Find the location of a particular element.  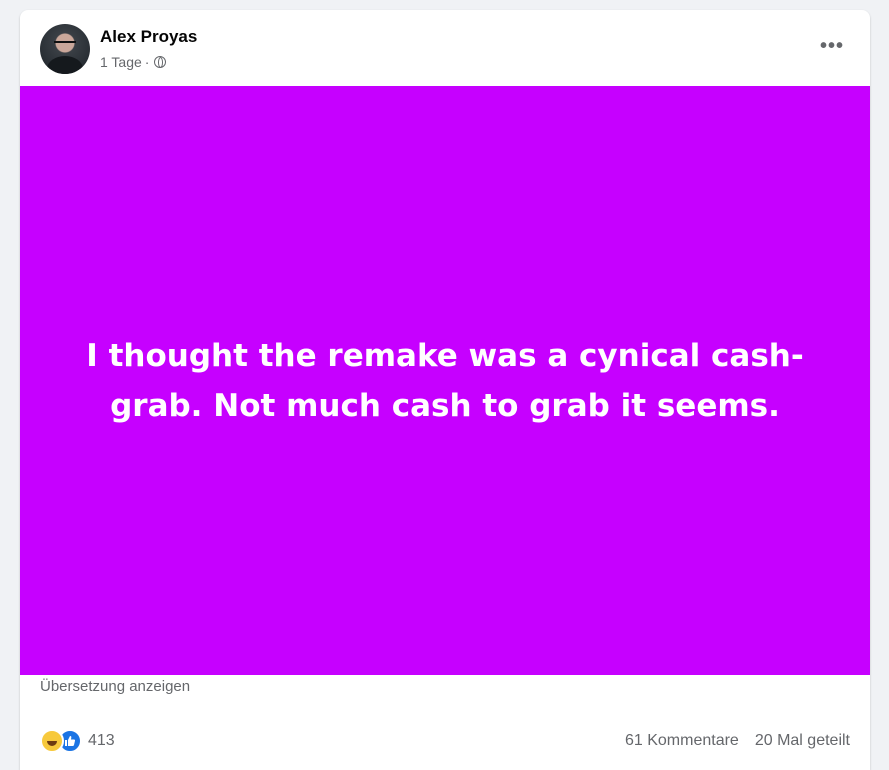

avatar-glasses is located at coordinates (65, 44).